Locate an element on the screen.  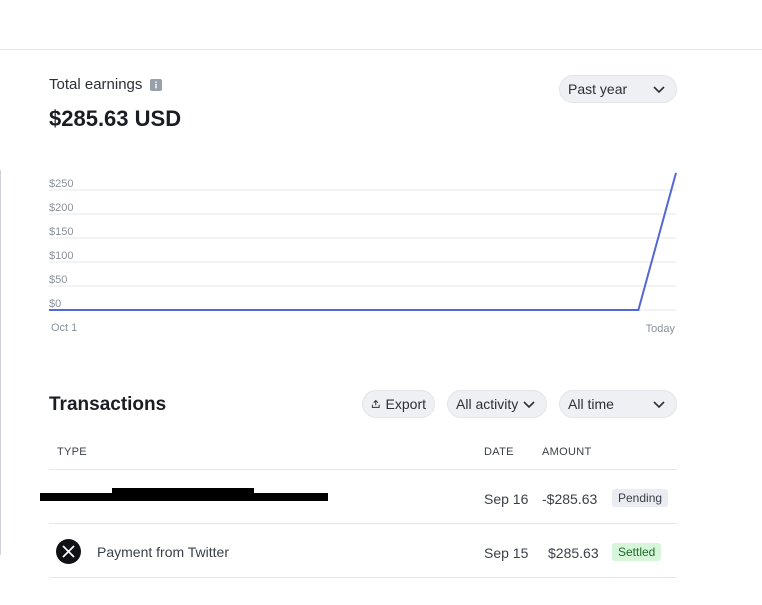
y-tick-label: $150 is located at coordinates (61, 232).